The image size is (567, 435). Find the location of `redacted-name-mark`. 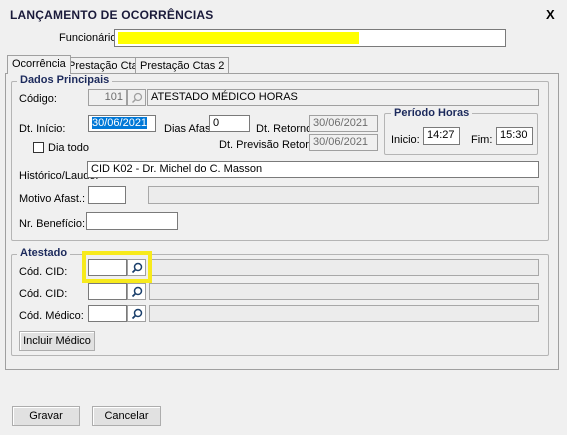

redacted-name-mark is located at coordinates (238, 38).